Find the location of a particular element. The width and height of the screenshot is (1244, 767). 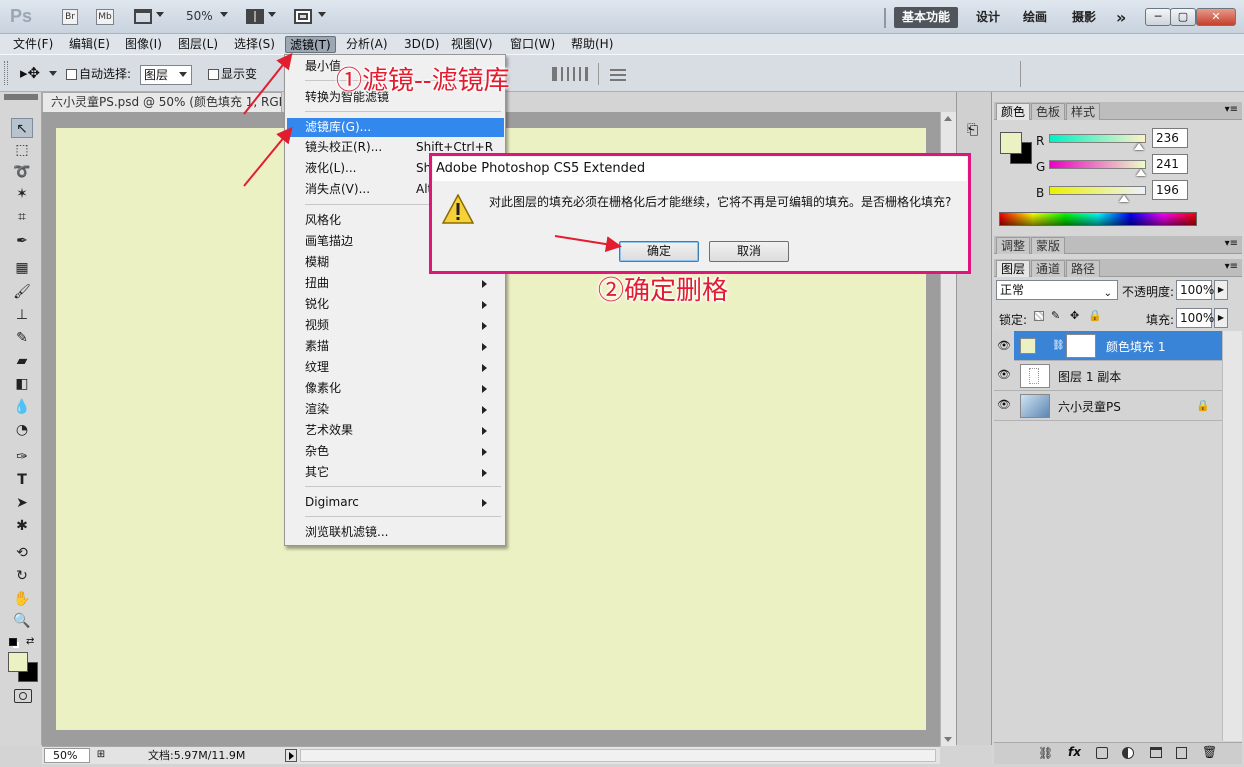

arrow-to-filter-menu is located at coordinates (268, 83).